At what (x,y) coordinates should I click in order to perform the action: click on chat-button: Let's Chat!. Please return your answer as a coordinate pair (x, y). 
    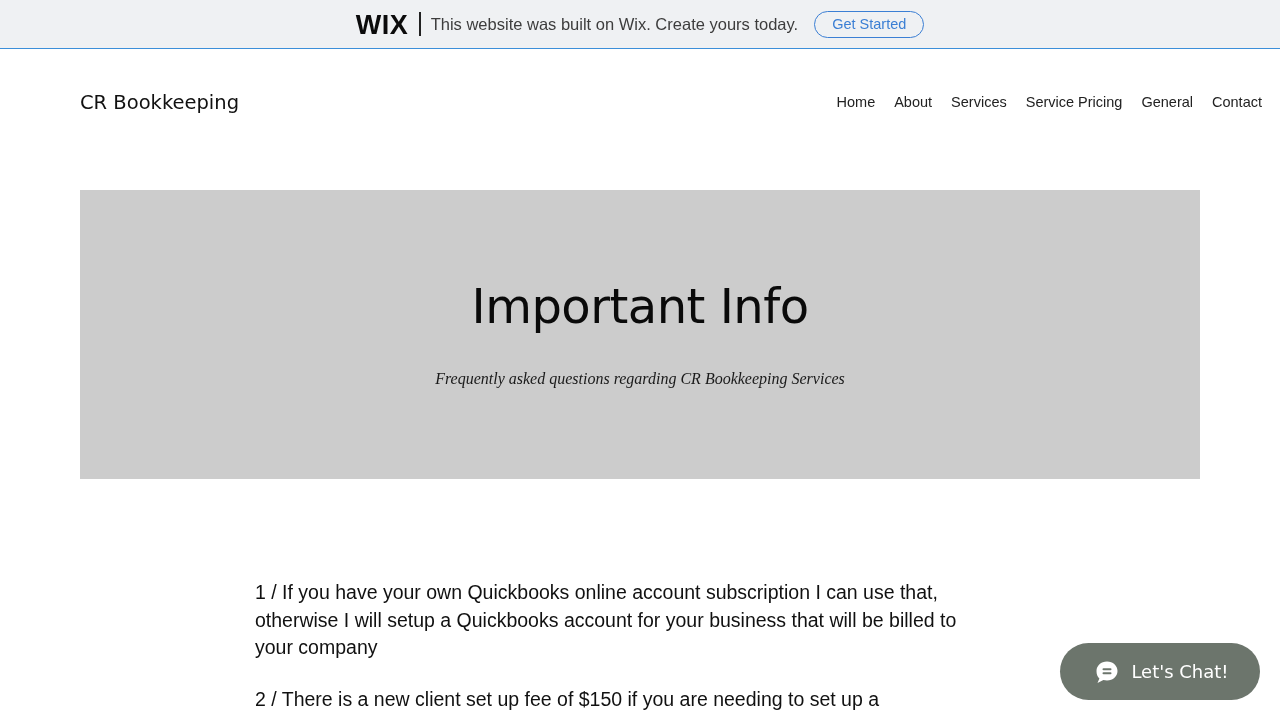
    Looking at the image, I should click on (1160, 671).